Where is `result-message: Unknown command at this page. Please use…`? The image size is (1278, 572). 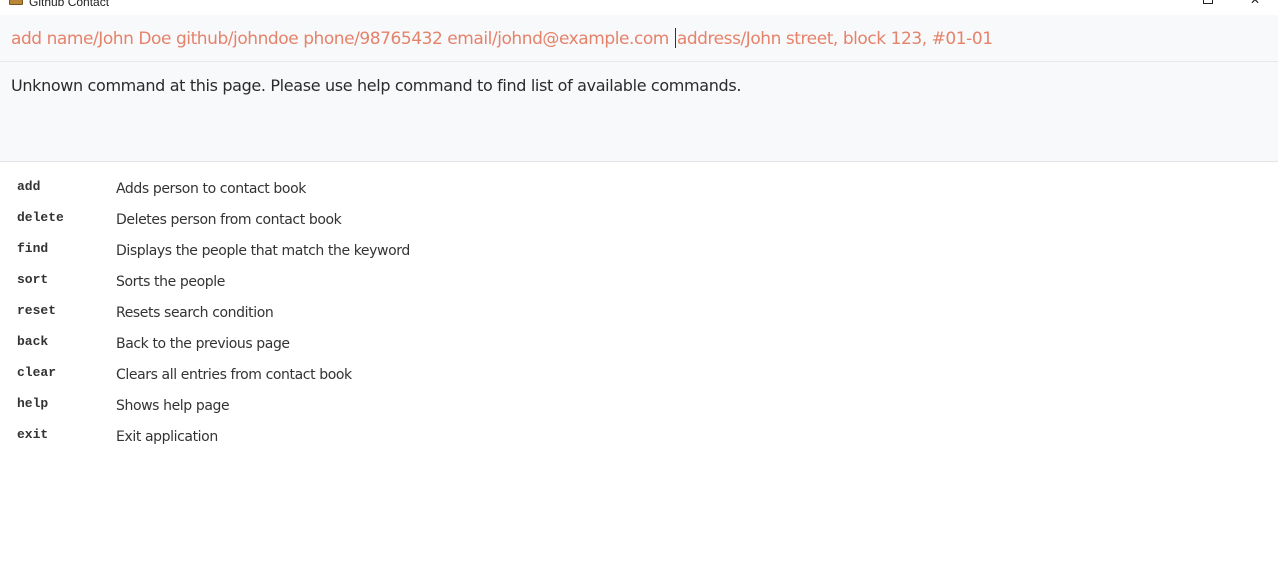
result-message: Unknown command at this page. Please use… is located at coordinates (376, 85).